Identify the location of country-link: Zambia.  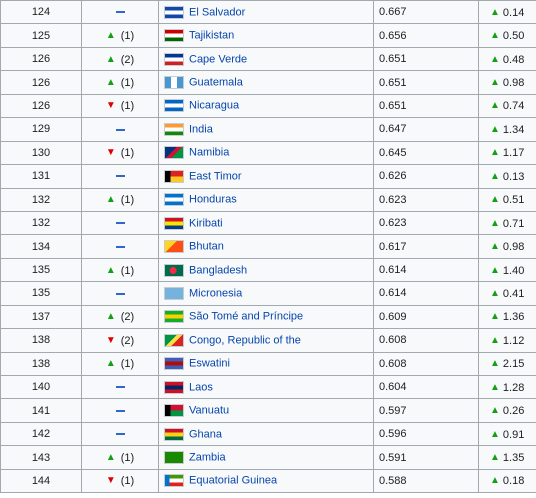
(207, 458).